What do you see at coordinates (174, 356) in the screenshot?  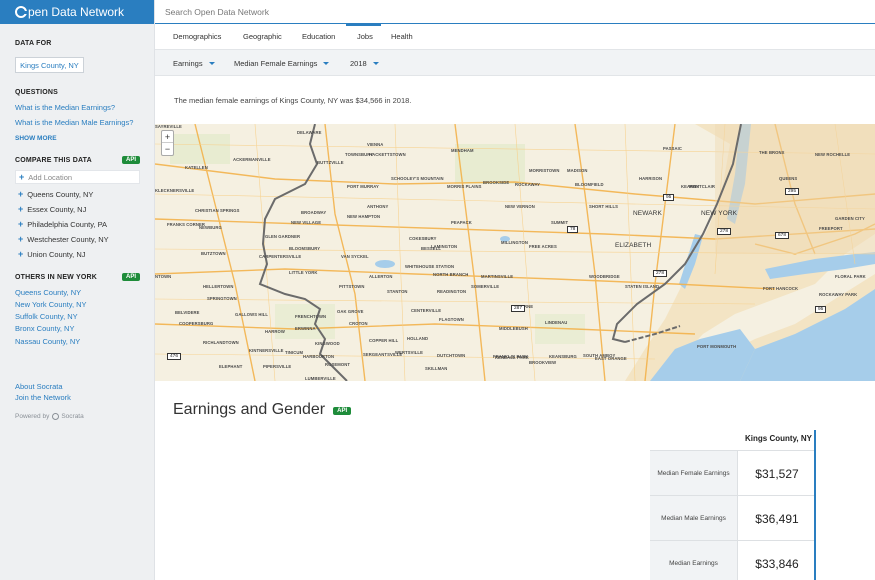 I see `highway-shield-icon: 476` at bounding box center [174, 356].